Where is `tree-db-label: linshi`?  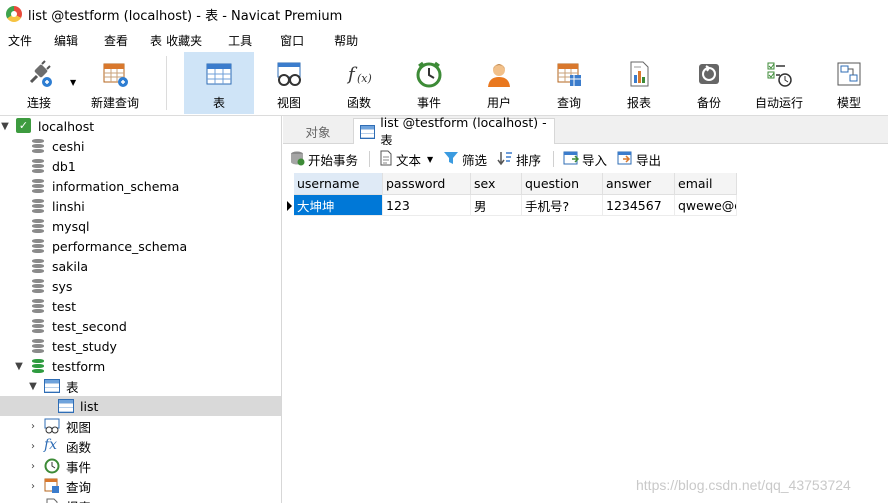 tree-db-label: linshi is located at coordinates (68, 206).